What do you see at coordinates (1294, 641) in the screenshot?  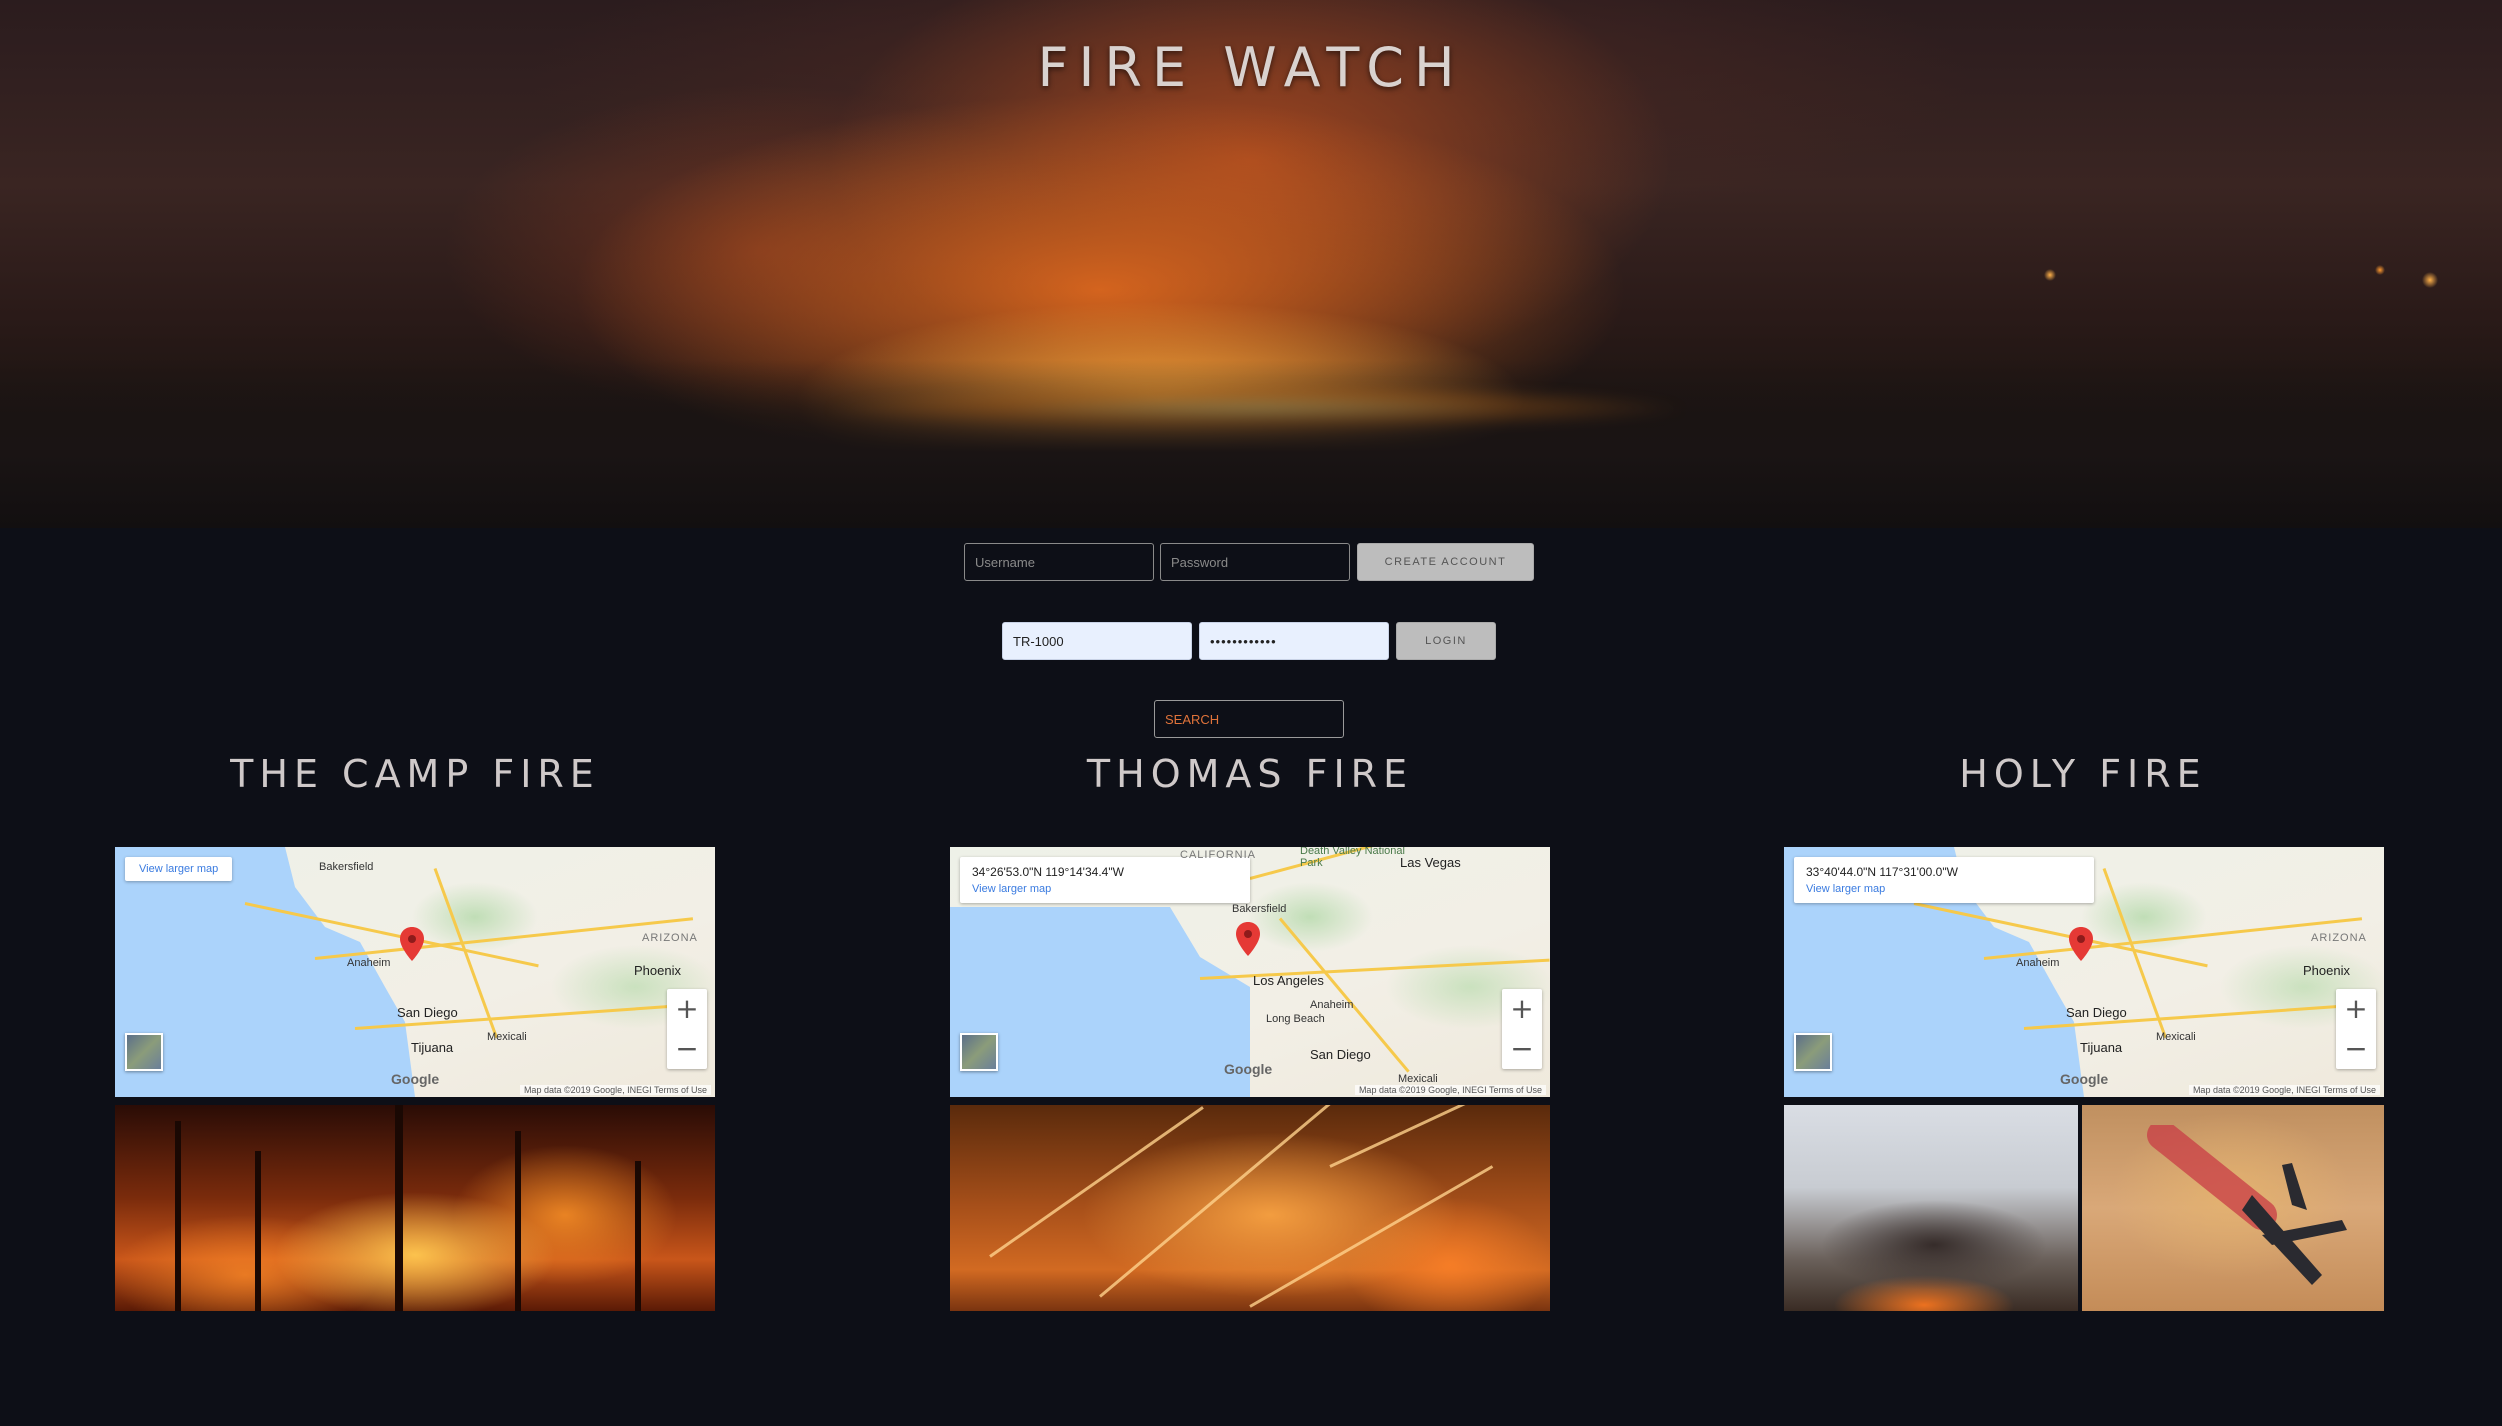 I see `login-password-input: ••••••••••••` at bounding box center [1294, 641].